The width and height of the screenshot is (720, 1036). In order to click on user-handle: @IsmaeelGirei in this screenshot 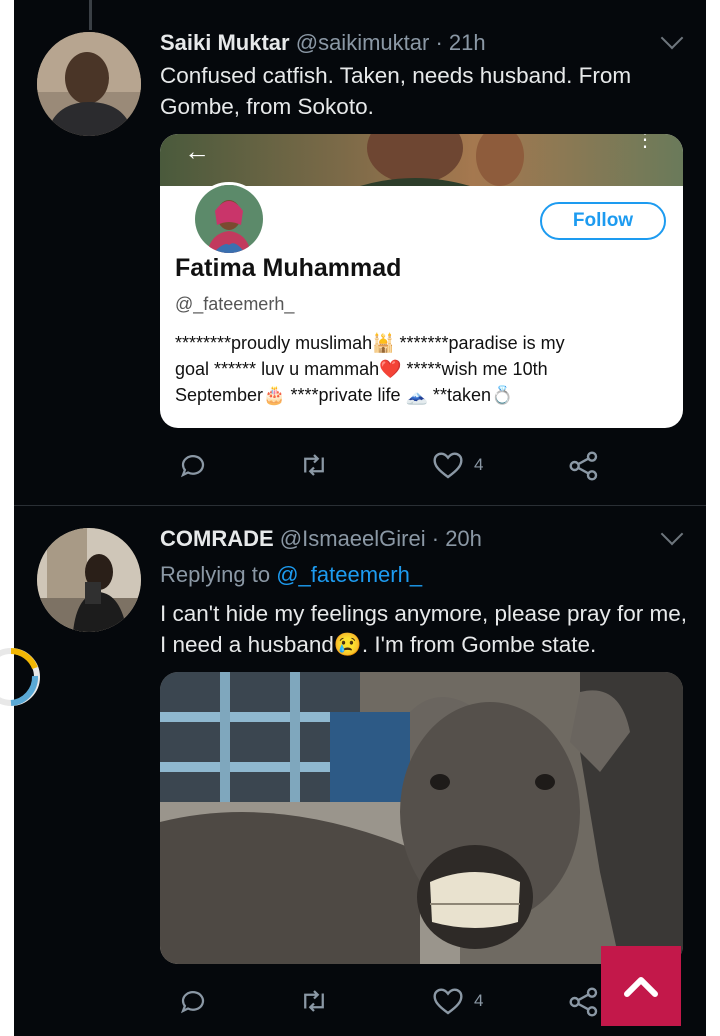, I will do `click(353, 538)`.